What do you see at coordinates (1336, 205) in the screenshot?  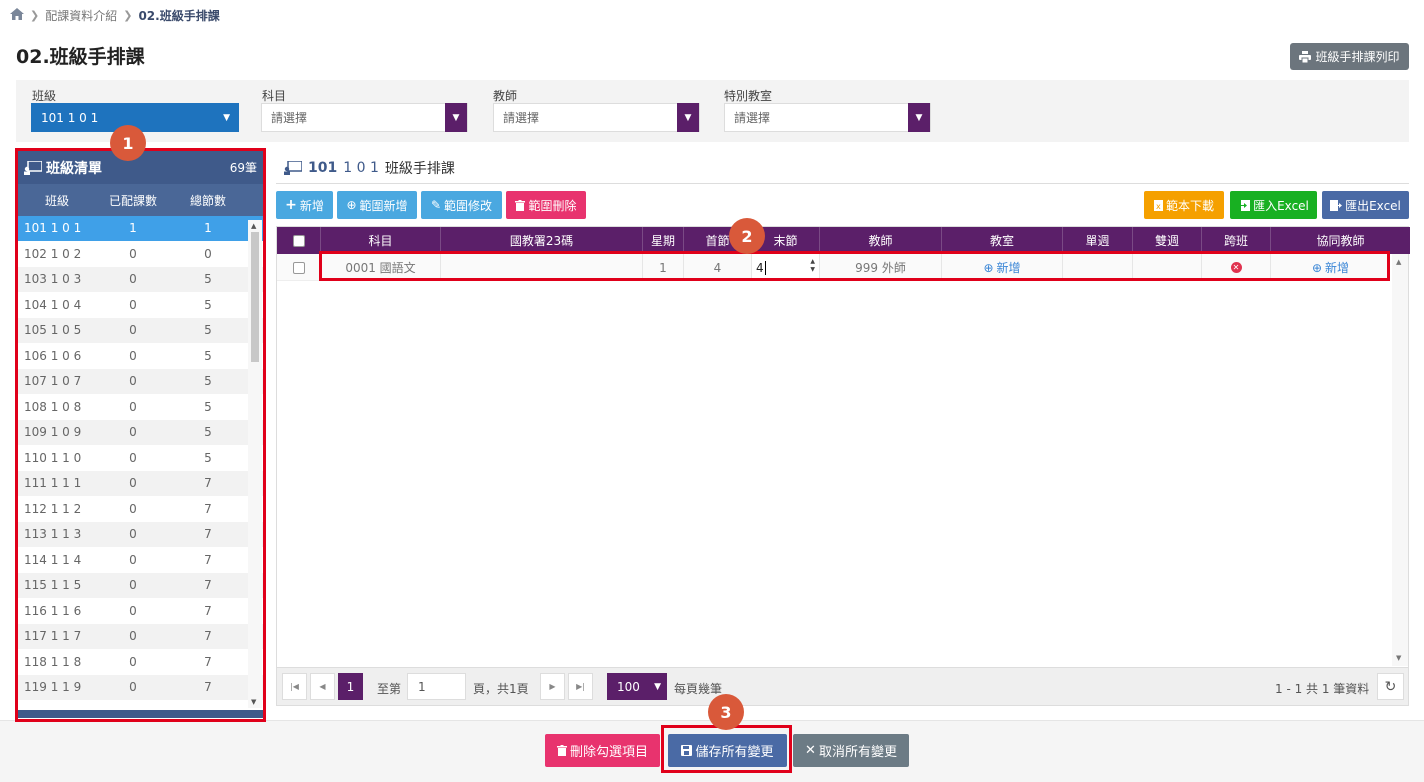 I see `file-export-icon` at bounding box center [1336, 205].